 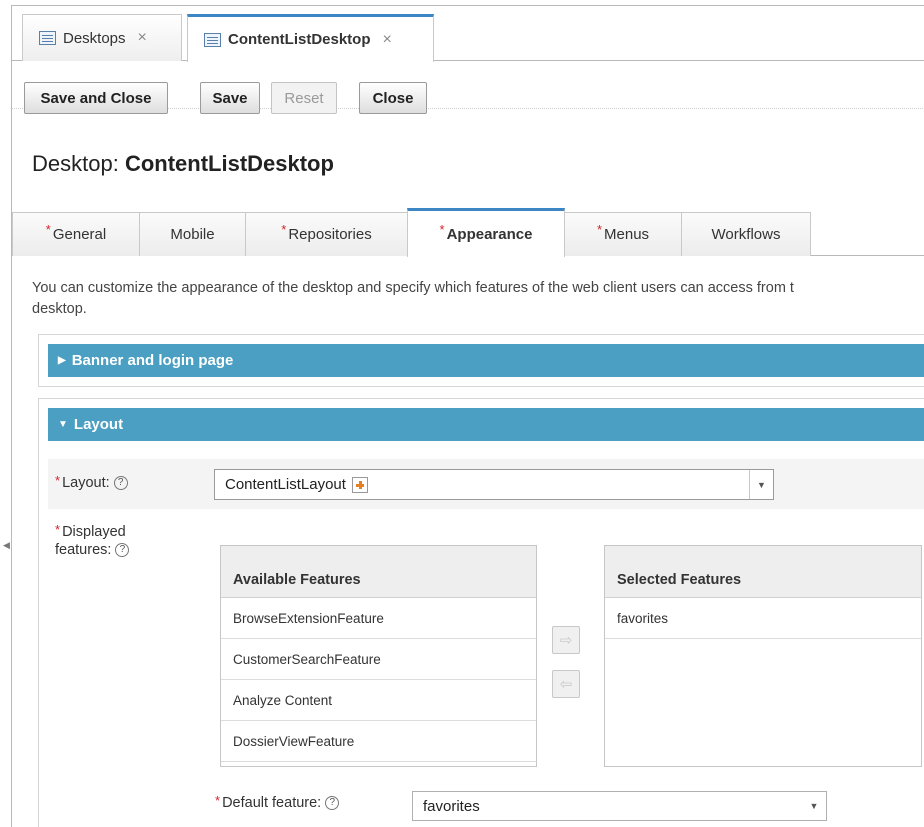 I want to click on page-title-prefix: Desktop:, so click(x=78, y=163).